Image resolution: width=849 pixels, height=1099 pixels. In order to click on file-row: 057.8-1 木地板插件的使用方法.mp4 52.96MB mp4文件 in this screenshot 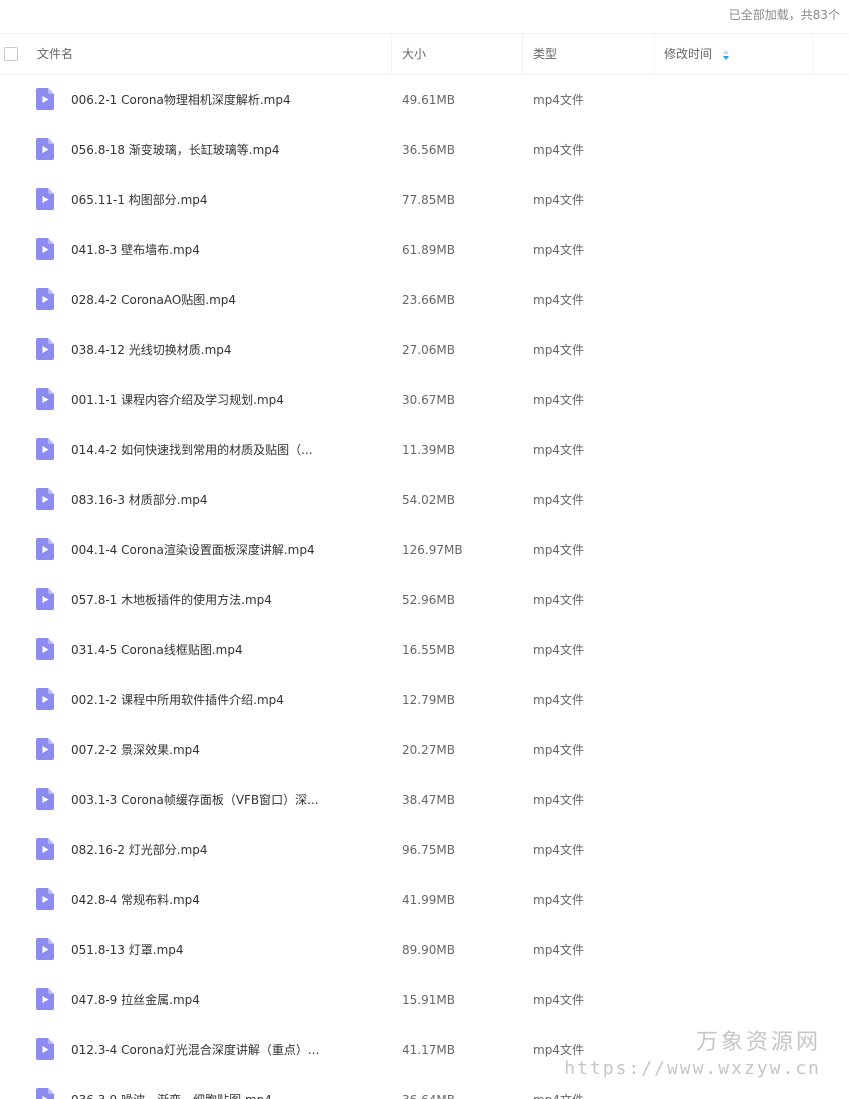, I will do `click(424, 600)`.